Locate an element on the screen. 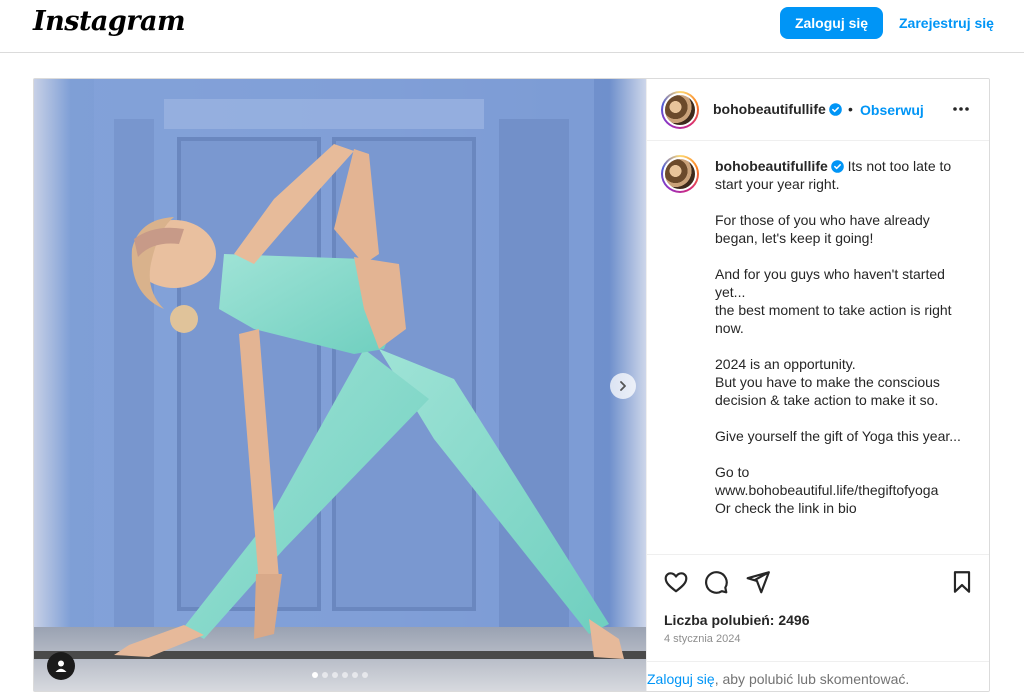 The image size is (1024, 700). heart-icon is located at coordinates (676, 582).